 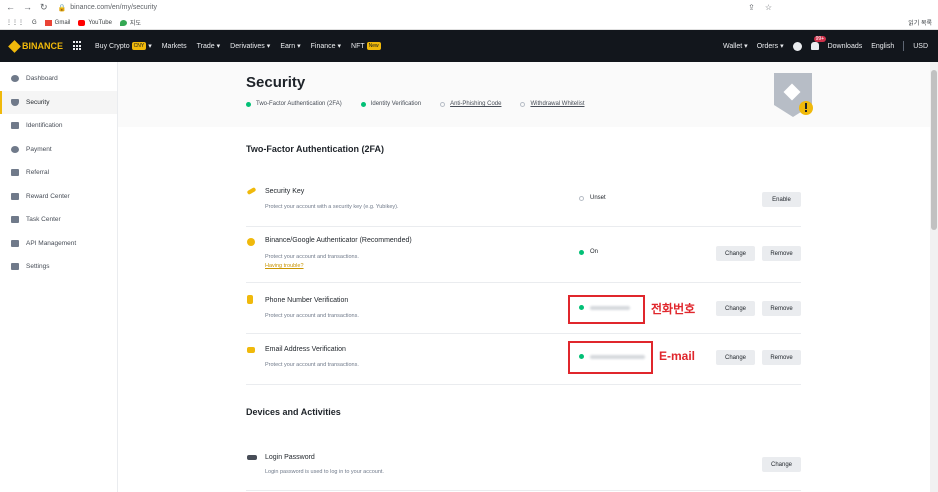 I want to click on reload-icon: ↻, so click(x=44, y=7).